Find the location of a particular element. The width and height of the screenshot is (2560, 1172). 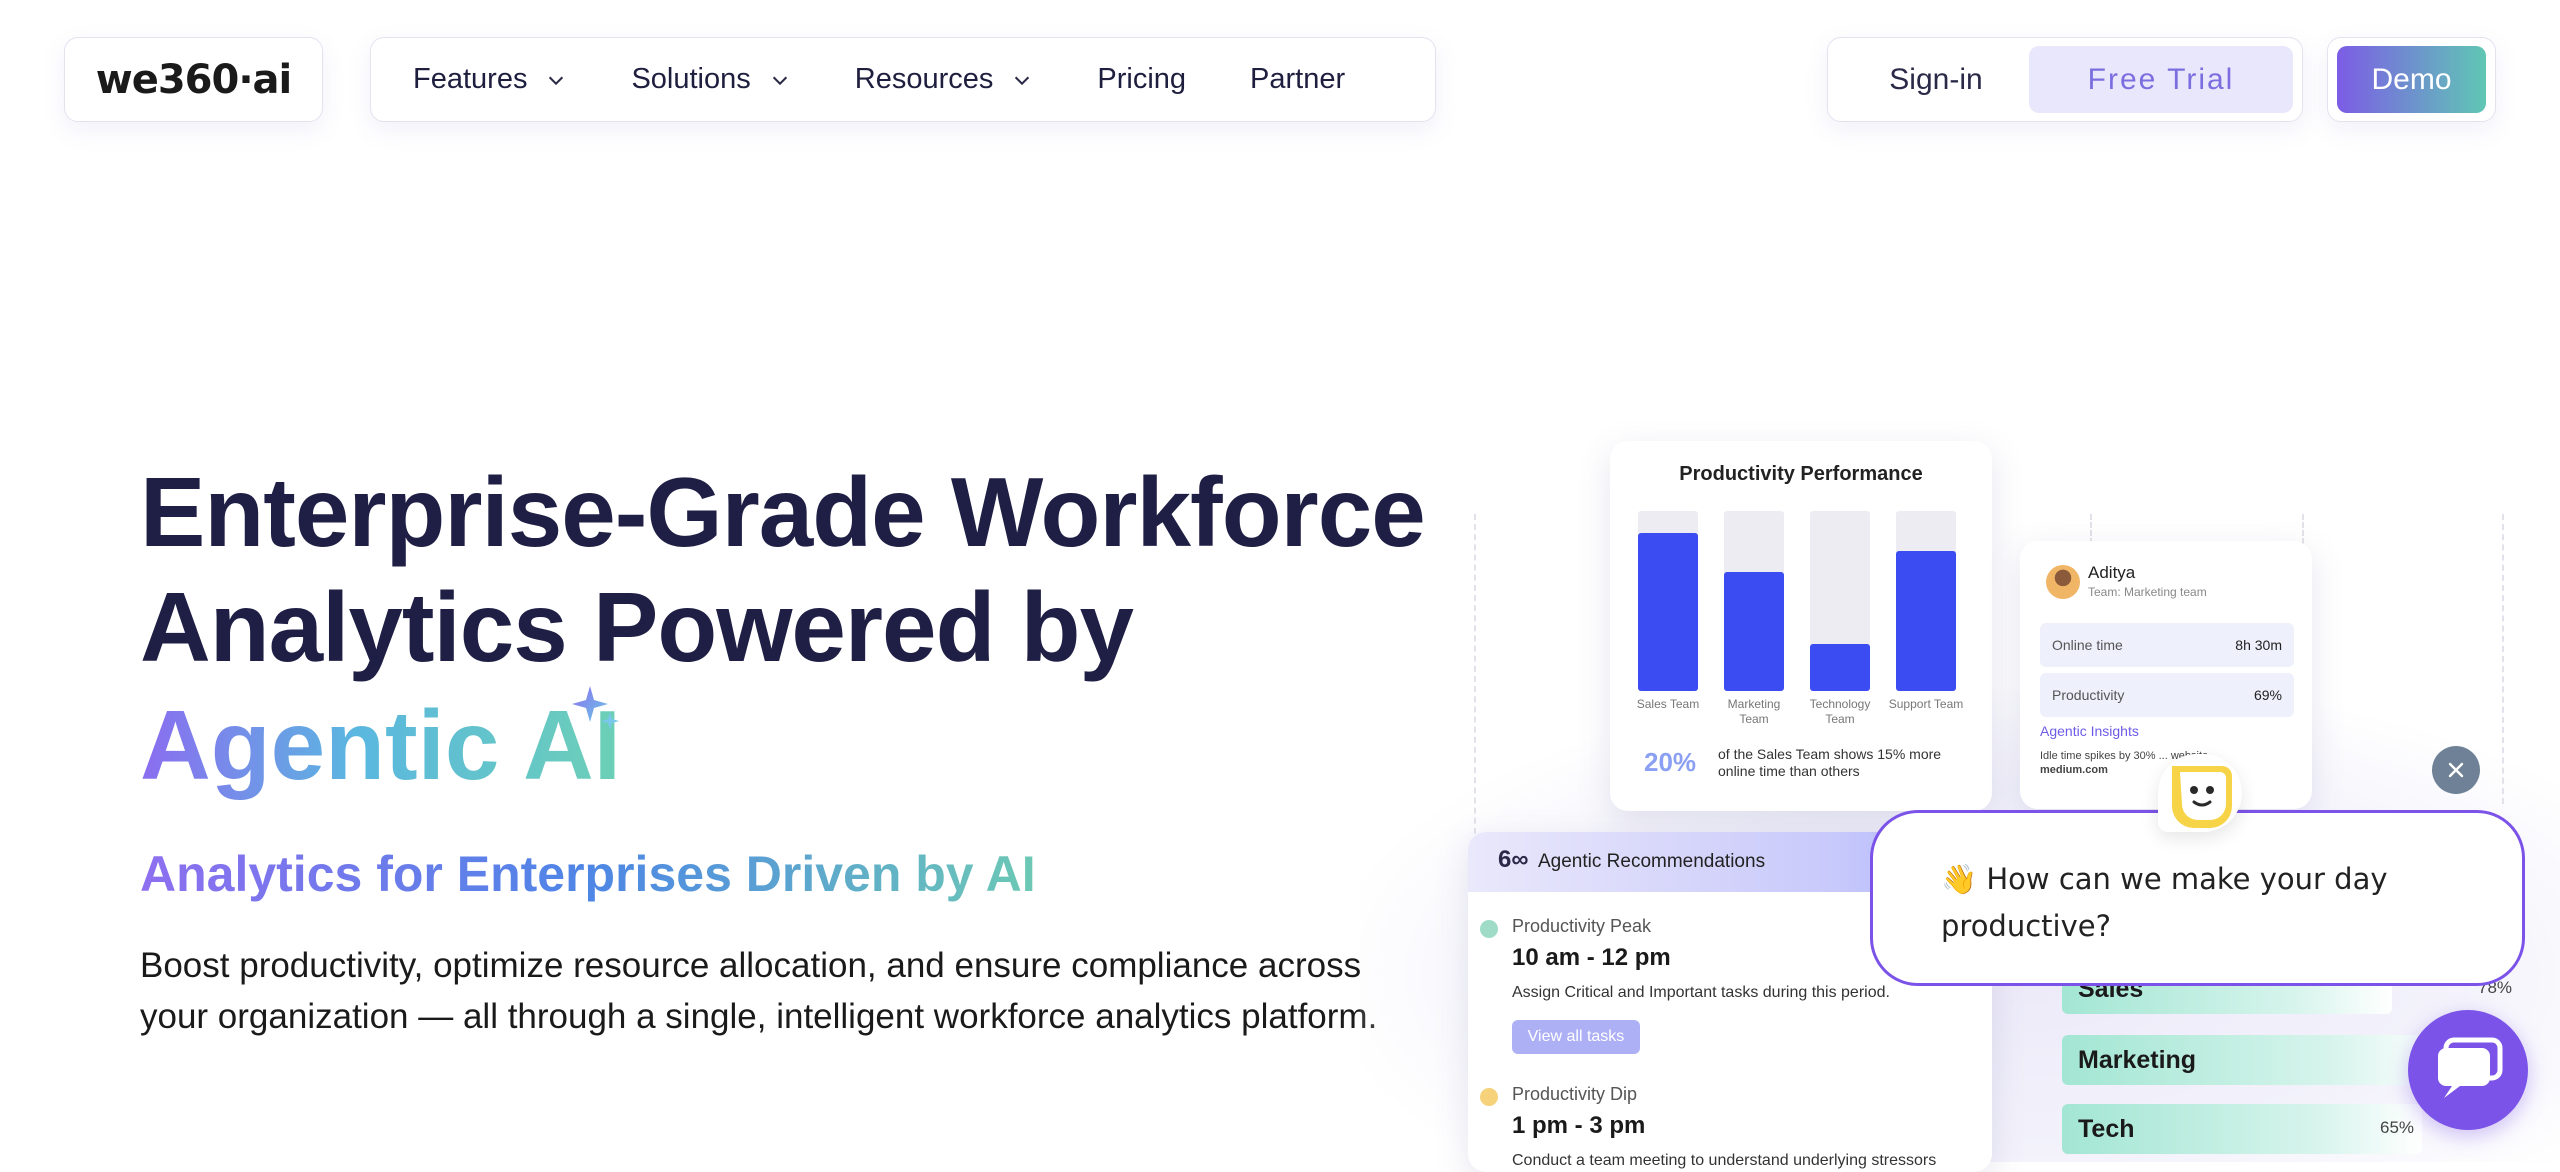

agentic-insights-title: Agentic Insights is located at coordinates (2089, 731).